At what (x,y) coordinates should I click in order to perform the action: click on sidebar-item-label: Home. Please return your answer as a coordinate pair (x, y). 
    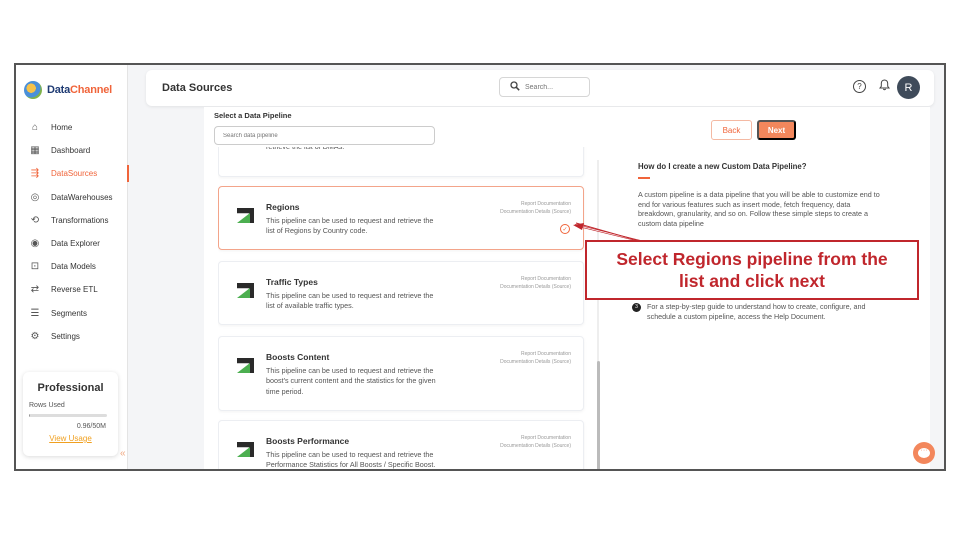
    Looking at the image, I should click on (62, 128).